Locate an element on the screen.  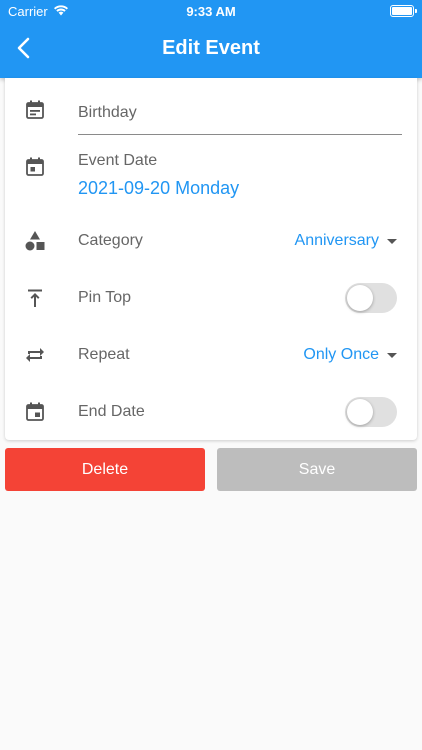
end-date-toggle is located at coordinates (371, 412).